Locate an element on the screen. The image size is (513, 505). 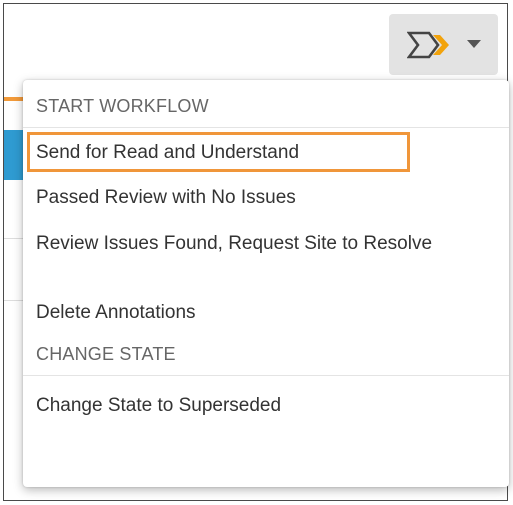
background-orange-bar is located at coordinates (14, 99).